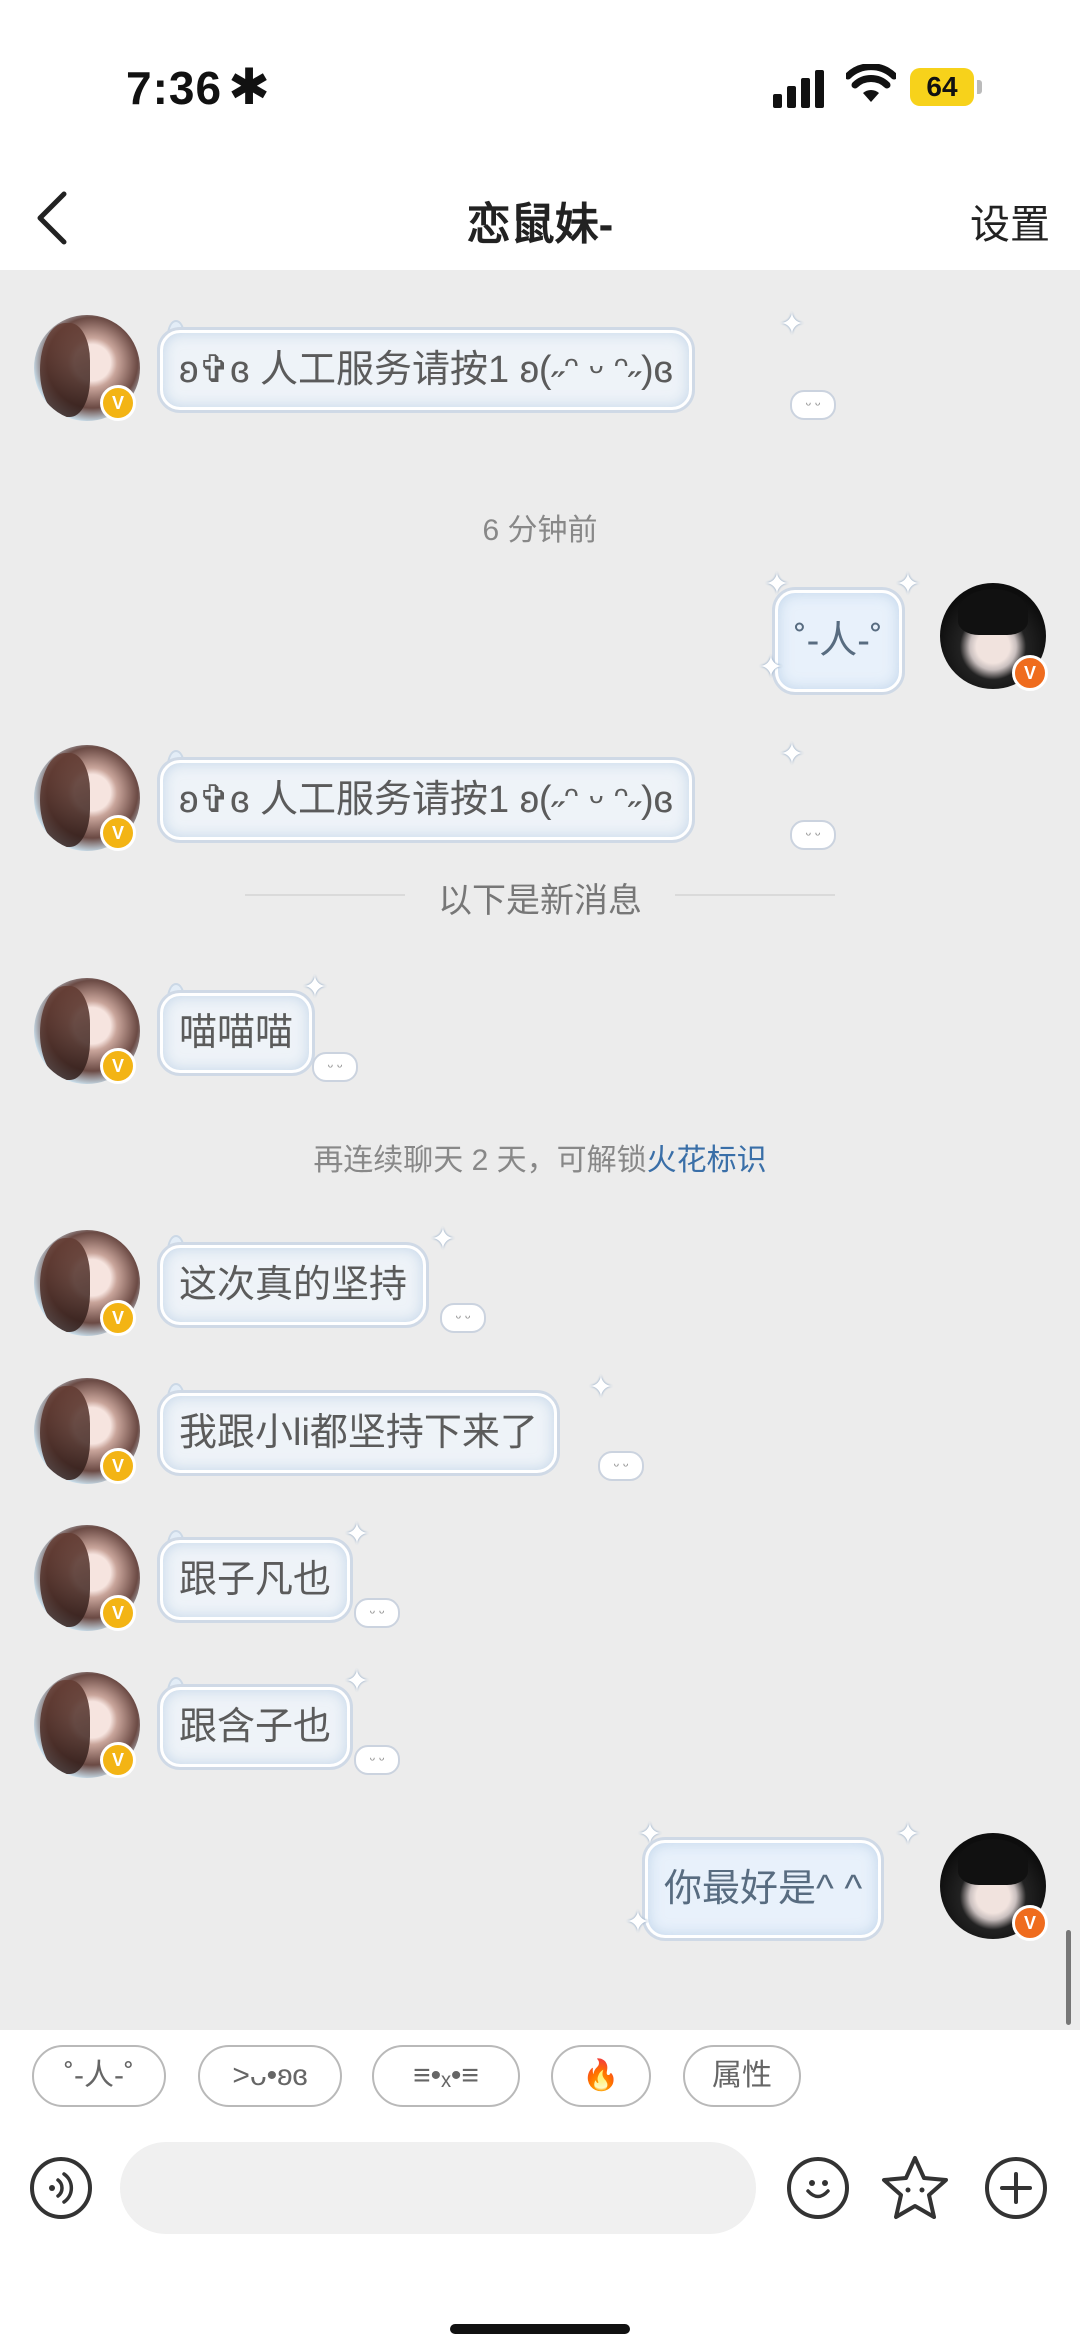  What do you see at coordinates (61, 2188) in the screenshot?
I see `voice-icon` at bounding box center [61, 2188].